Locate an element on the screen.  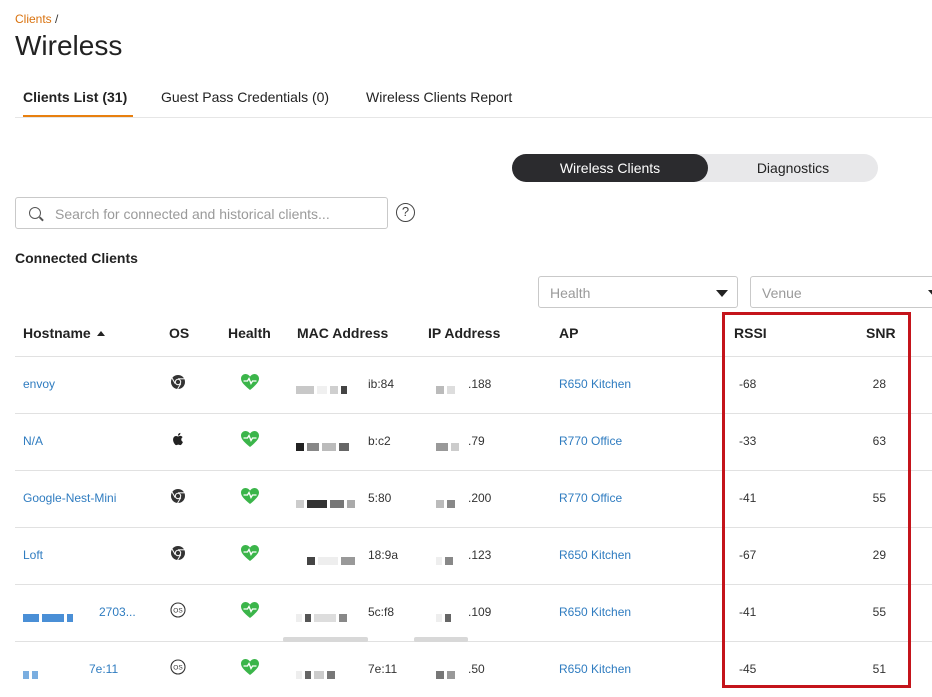
breadcrumb-clients-link: Clients is located at coordinates (33, 19).